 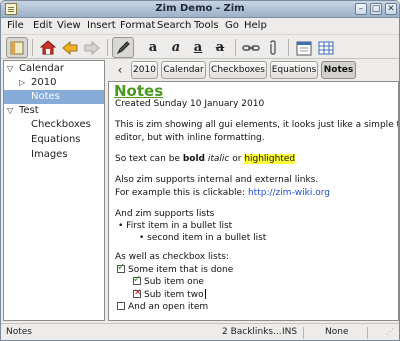 What do you see at coordinates (42, 25) in the screenshot?
I see `menu-edit: Edit` at bounding box center [42, 25].